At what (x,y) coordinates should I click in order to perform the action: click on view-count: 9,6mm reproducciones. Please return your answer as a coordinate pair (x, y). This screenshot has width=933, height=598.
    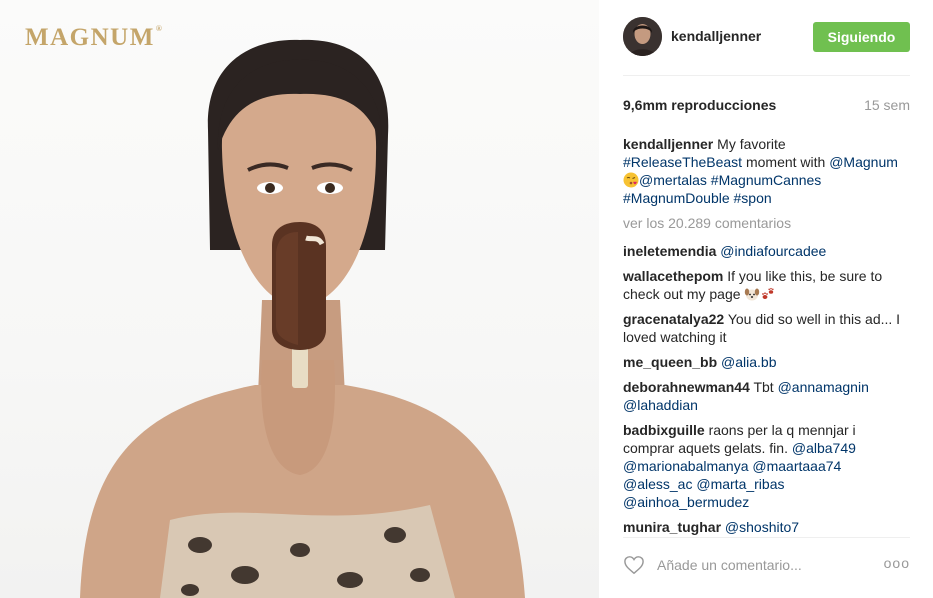
    Looking at the image, I should click on (699, 105).